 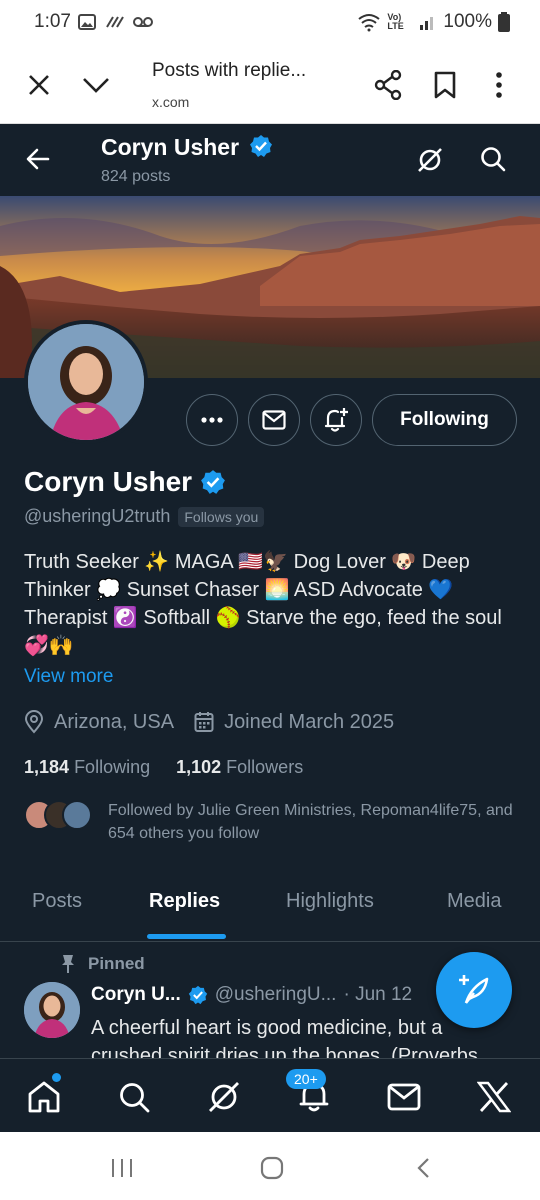 What do you see at coordinates (52, 21) in the screenshot?
I see `status-time: 1:07` at bounding box center [52, 21].